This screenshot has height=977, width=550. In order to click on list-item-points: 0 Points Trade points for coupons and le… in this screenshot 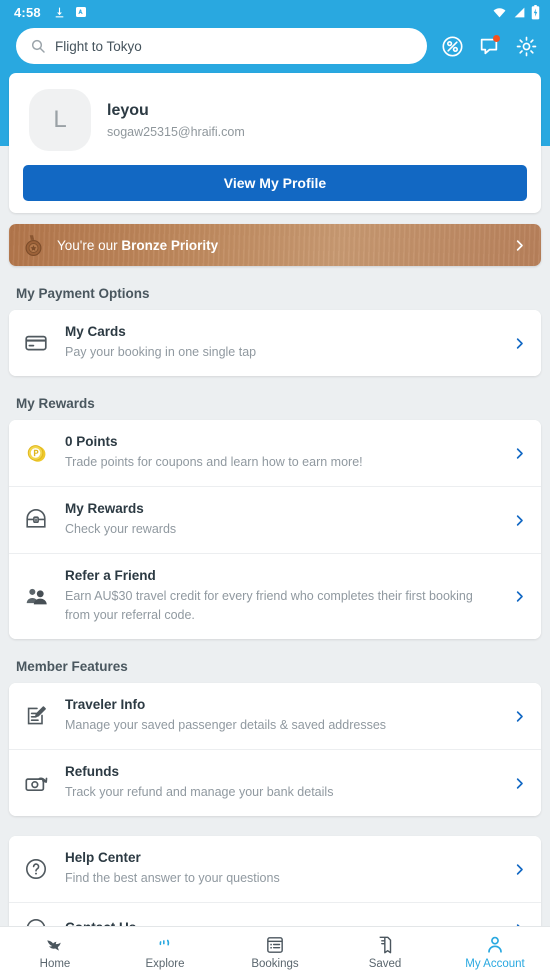, I will do `click(275, 453)`.